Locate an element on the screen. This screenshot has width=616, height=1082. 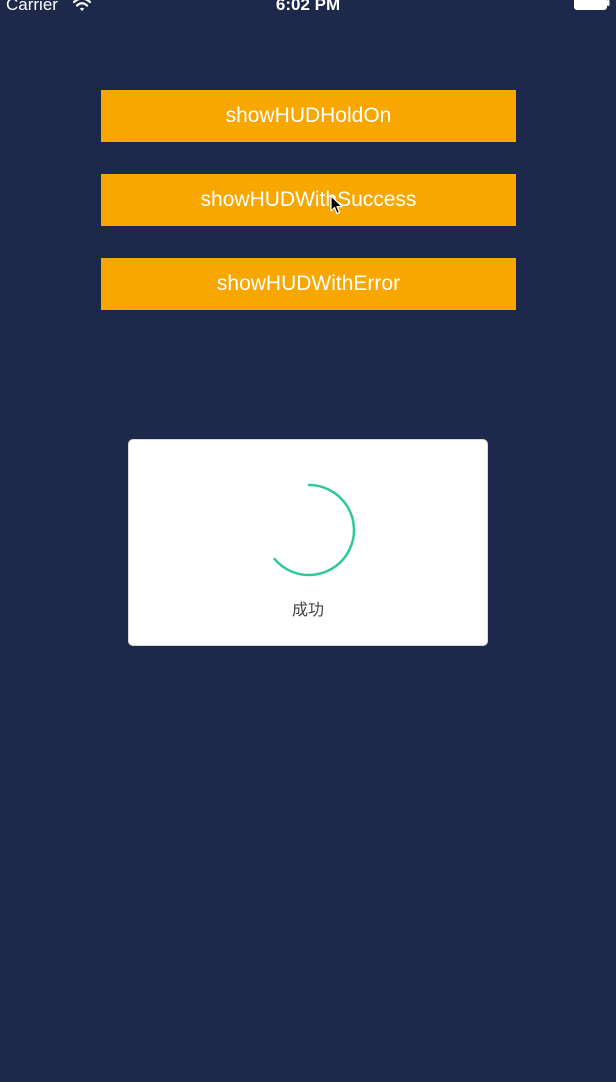
hud-message: 成功 is located at coordinates (307, 609).